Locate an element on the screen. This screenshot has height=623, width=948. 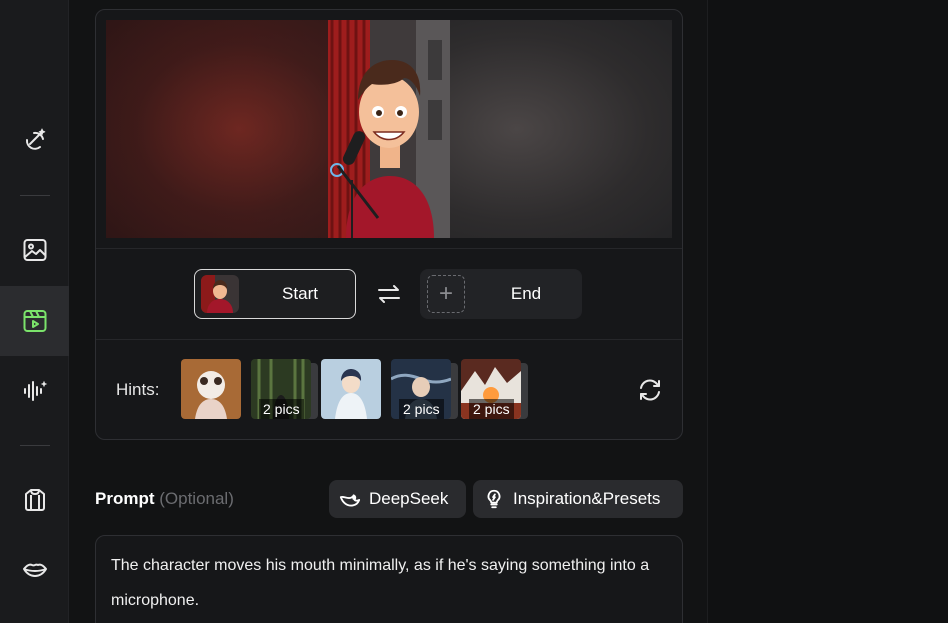
prompt-optional-text: (Optional) is located at coordinates (196, 498).